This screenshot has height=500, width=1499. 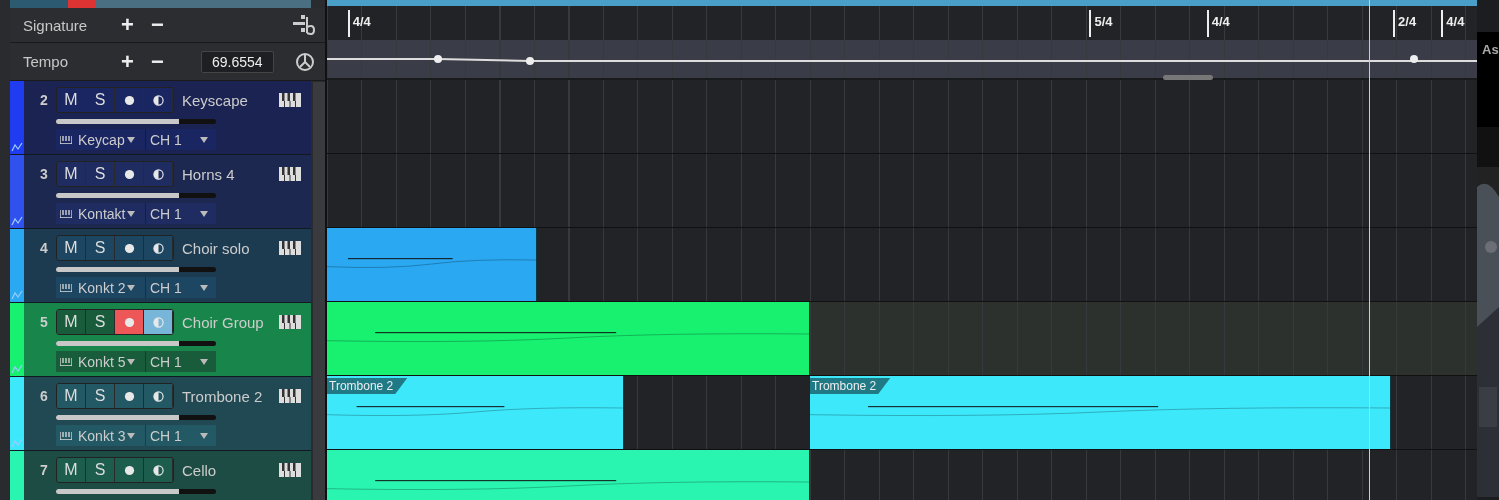 What do you see at coordinates (46, 61) in the screenshot?
I see `global-track-label: Tempo` at bounding box center [46, 61].